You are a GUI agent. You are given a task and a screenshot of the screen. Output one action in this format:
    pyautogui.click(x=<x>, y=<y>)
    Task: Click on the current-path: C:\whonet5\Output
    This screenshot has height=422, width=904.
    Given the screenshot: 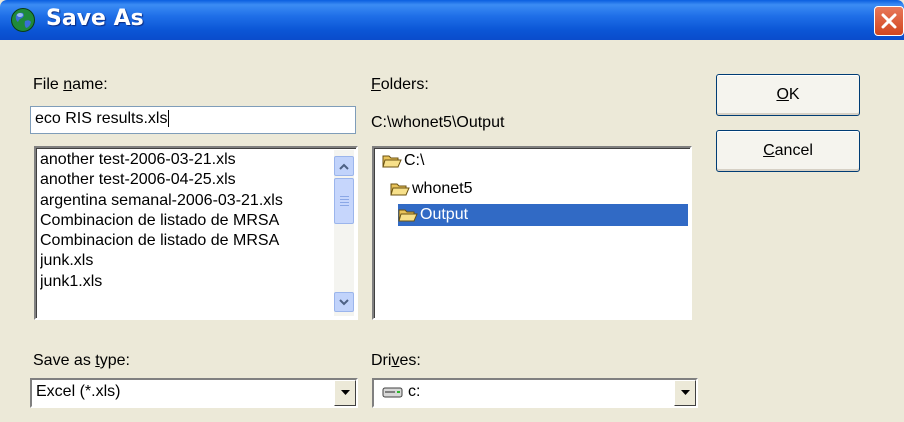 What is the action you would take?
    pyautogui.click(x=438, y=122)
    